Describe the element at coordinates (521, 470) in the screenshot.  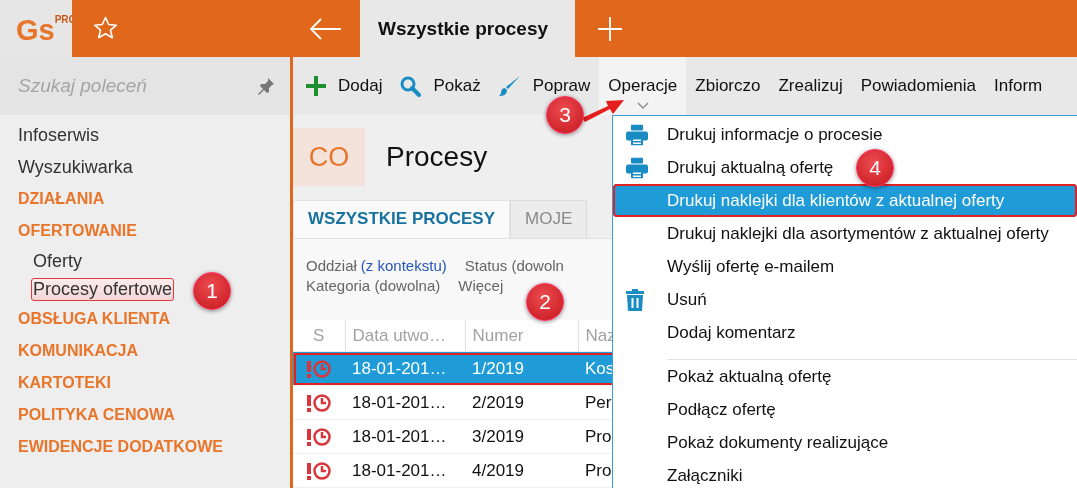
I see `table-cell: 4/2019` at that location.